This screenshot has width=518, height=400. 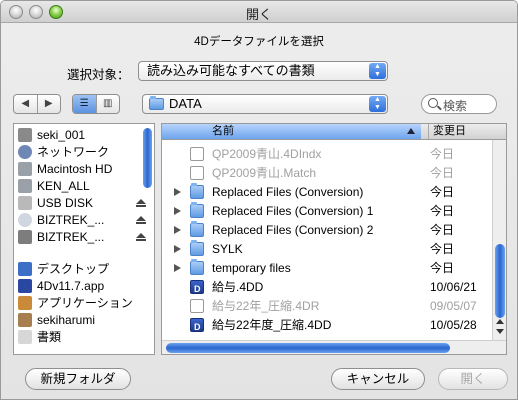 I want to click on file-row: 給与22年_圧縮.4DR 09/05/07, so click(x=327, y=306).